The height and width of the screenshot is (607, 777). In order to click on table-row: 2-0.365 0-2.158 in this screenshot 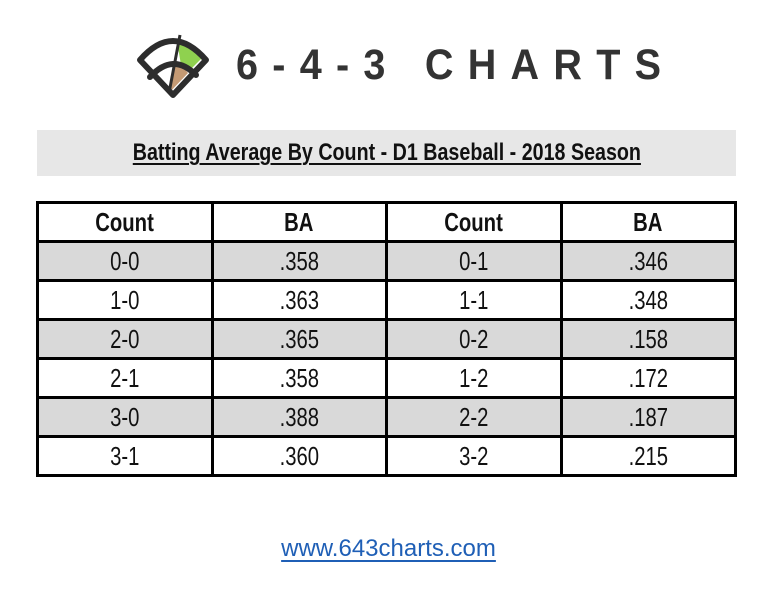, I will do `click(386, 339)`.